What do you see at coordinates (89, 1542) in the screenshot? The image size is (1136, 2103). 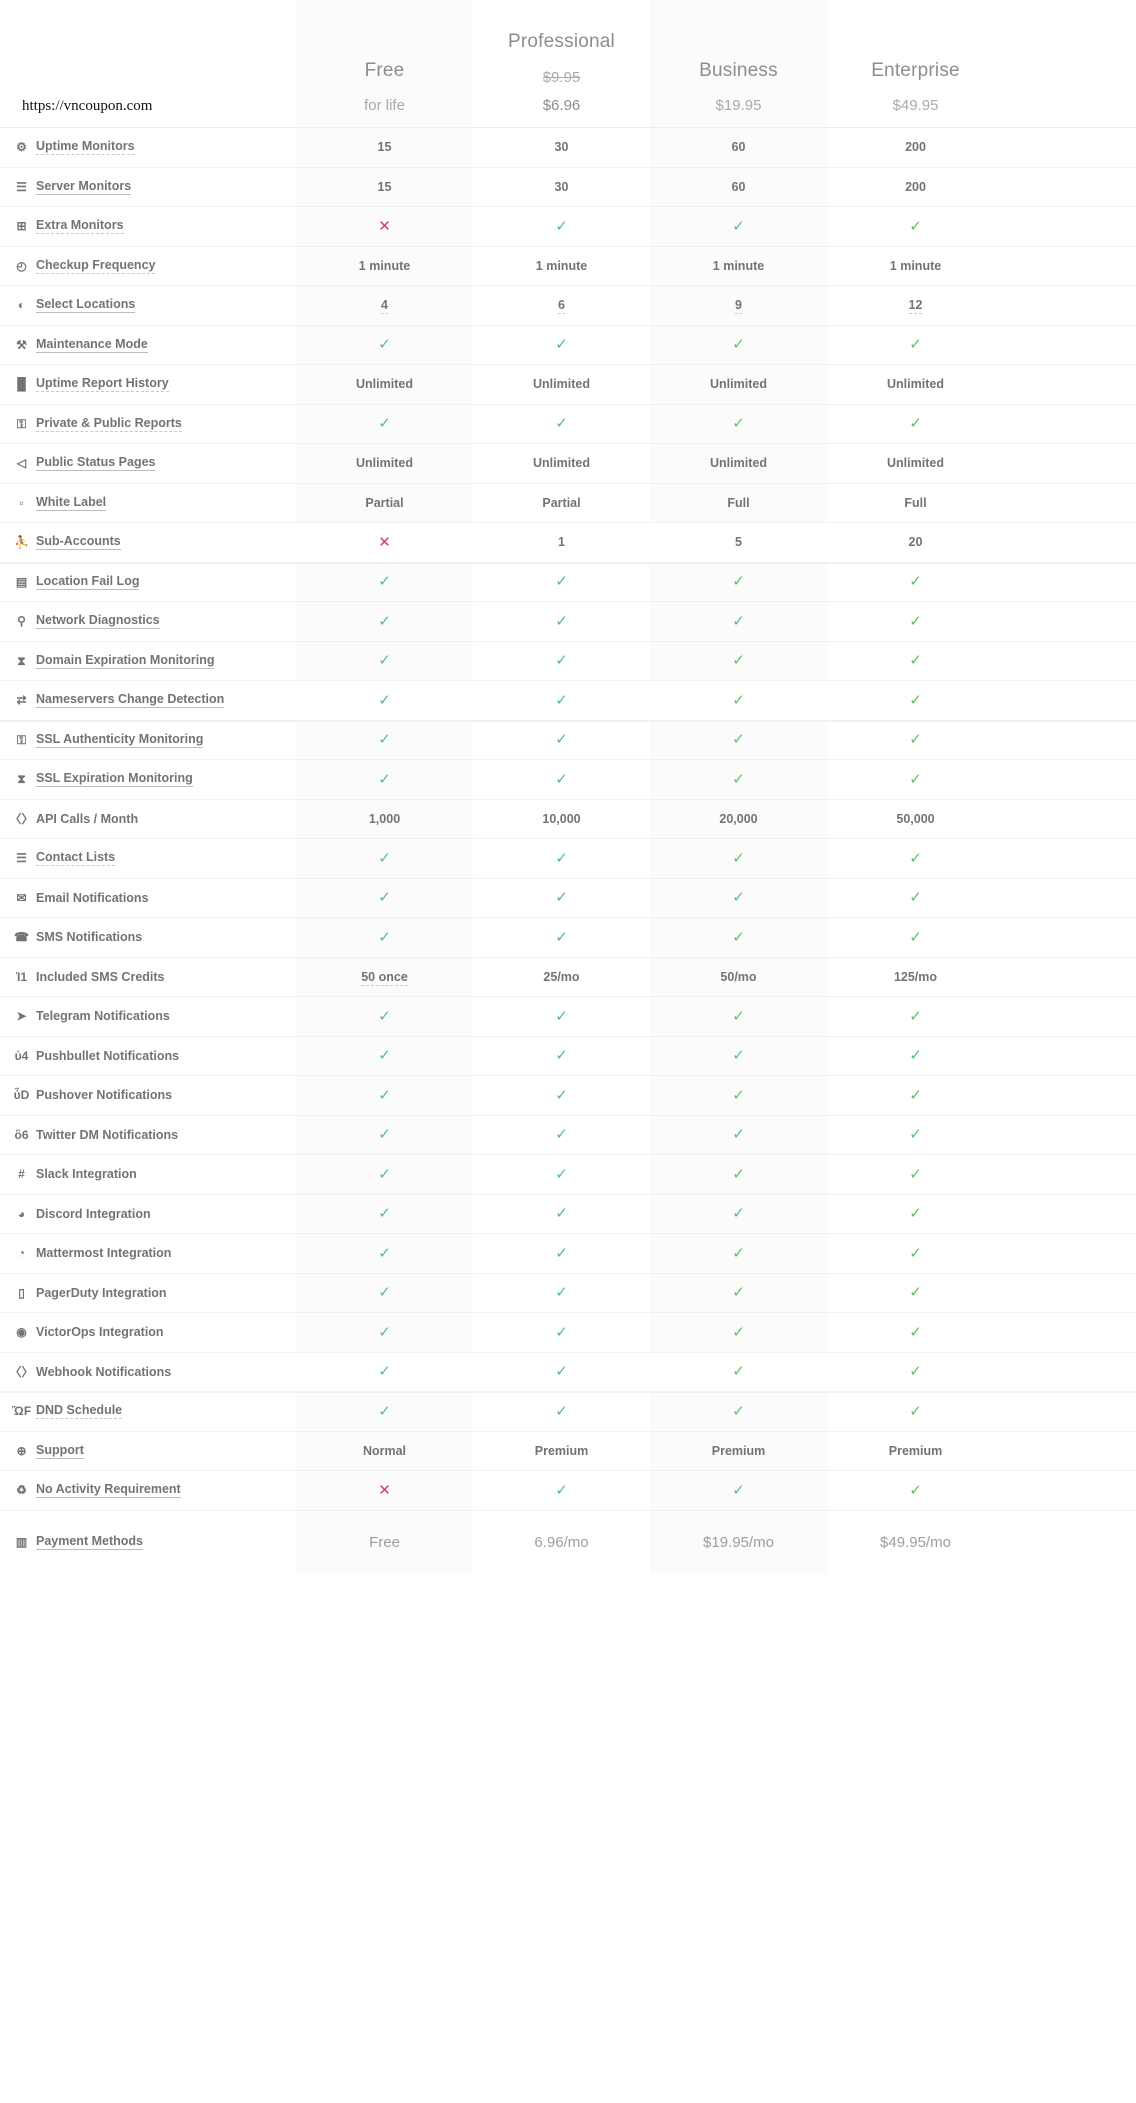 I see `feature-label: Payment Methods` at bounding box center [89, 1542].